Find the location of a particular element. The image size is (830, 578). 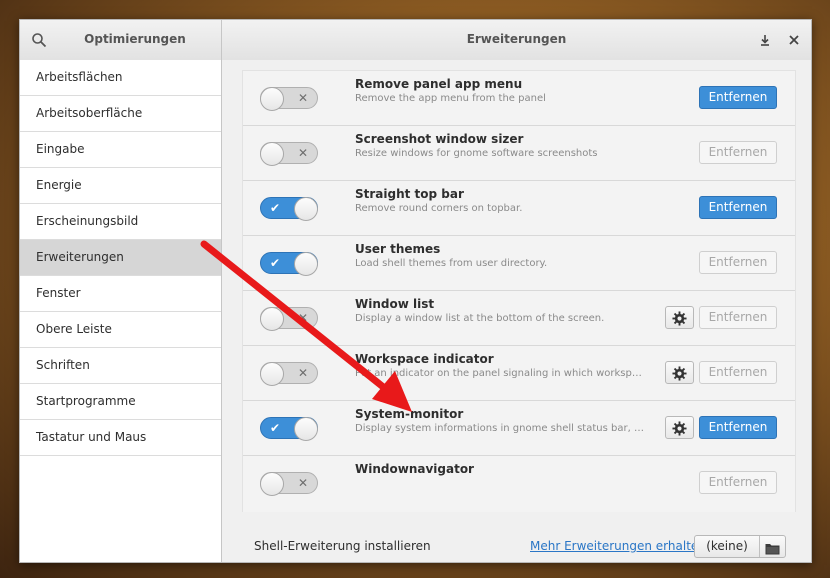

extension-name: Windownavigator is located at coordinates (414, 469).